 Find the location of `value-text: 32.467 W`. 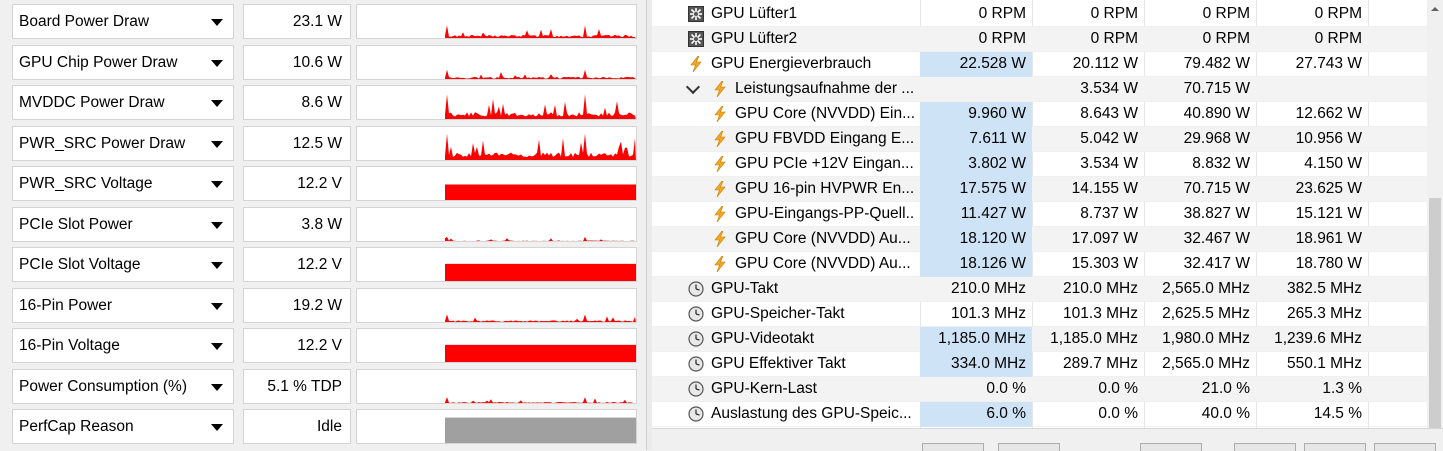

value-text: 32.467 W is located at coordinates (1216, 238).